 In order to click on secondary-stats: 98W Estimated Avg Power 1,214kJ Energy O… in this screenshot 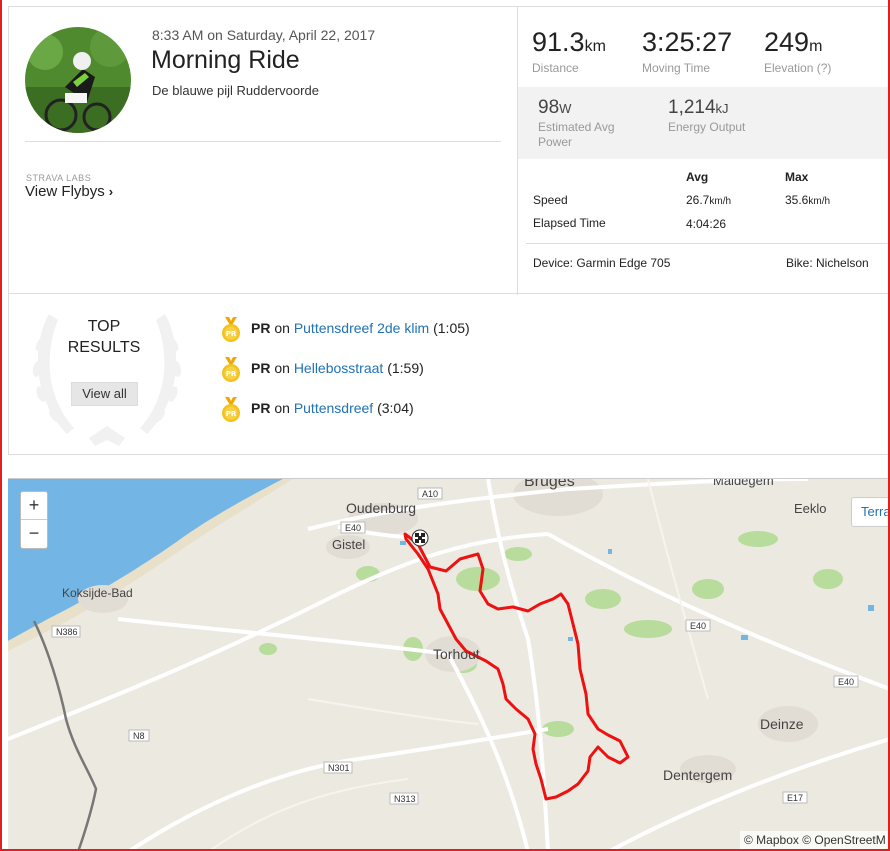, I will do `click(704, 123)`.